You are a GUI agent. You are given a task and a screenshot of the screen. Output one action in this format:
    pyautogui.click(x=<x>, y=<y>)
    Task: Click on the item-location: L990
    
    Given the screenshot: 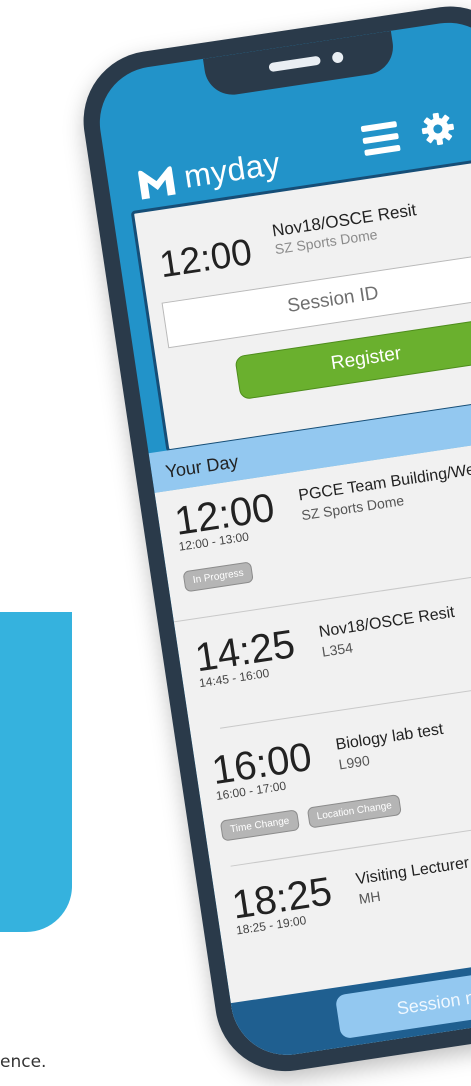 What is the action you would take?
    pyautogui.click(x=354, y=762)
    